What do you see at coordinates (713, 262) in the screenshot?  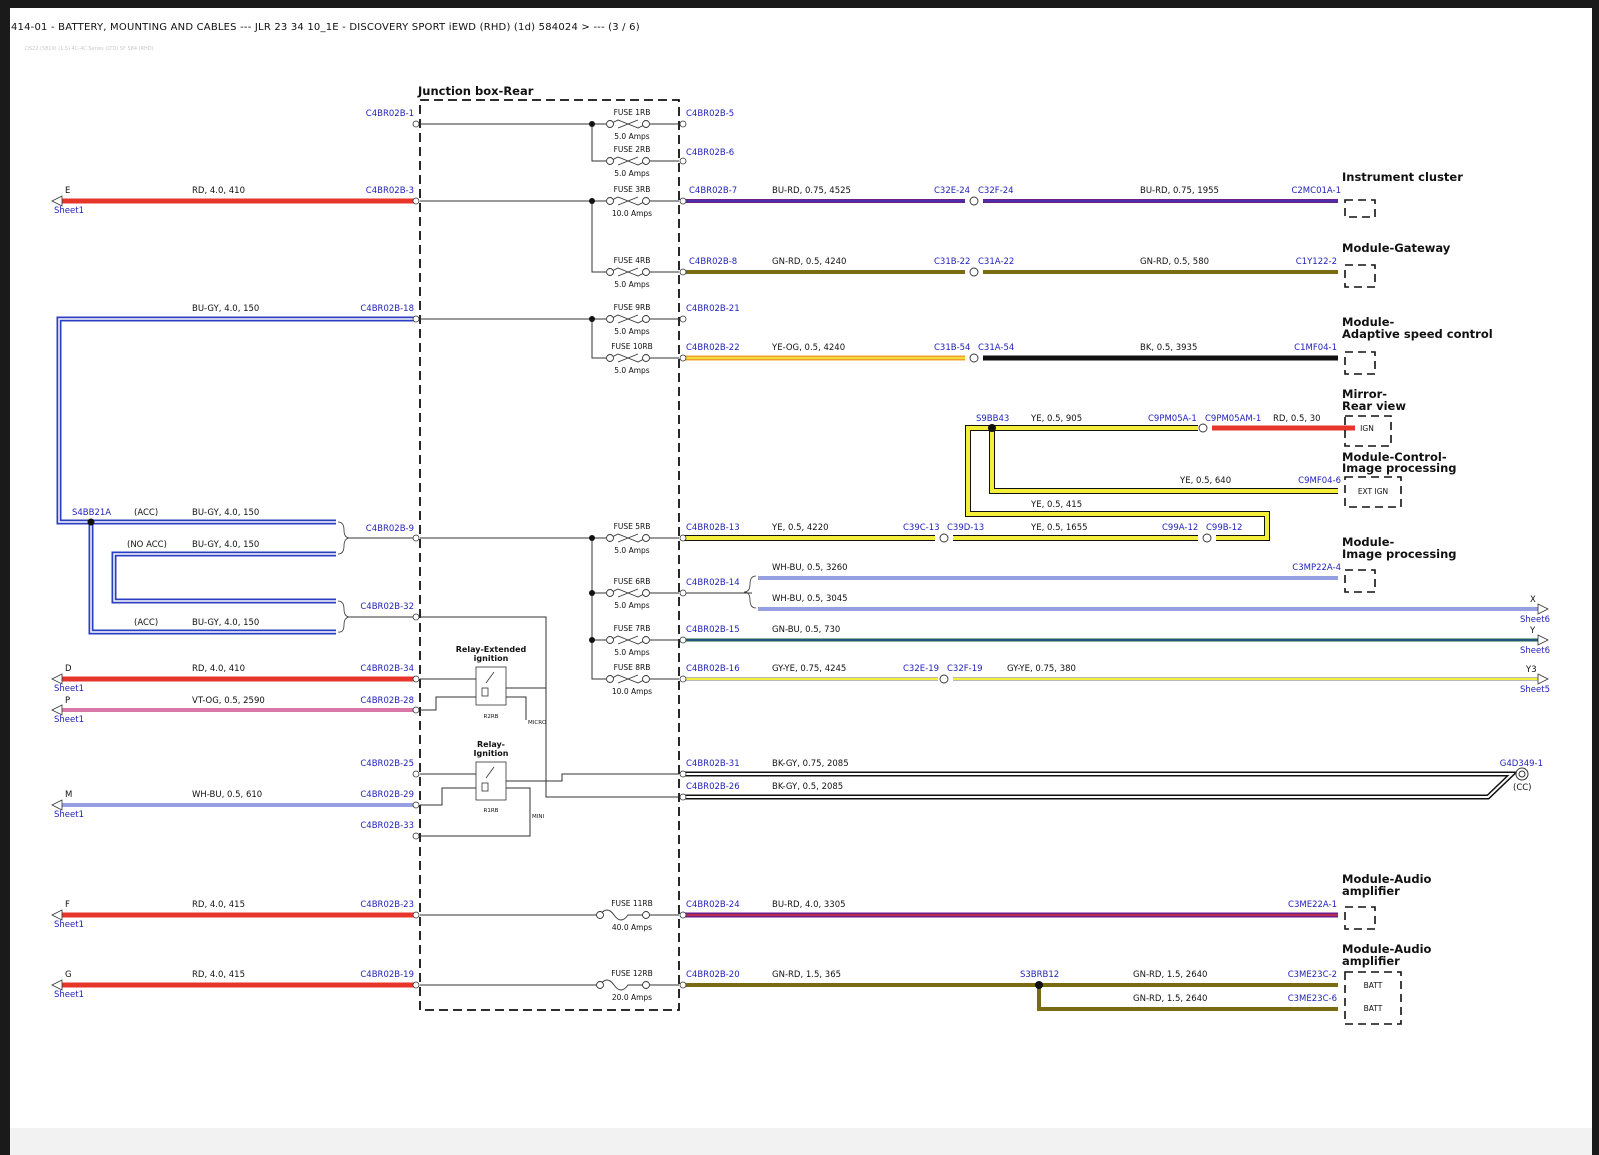 I see `conn-c4br02b-8: C4BR02B-8` at bounding box center [713, 262].